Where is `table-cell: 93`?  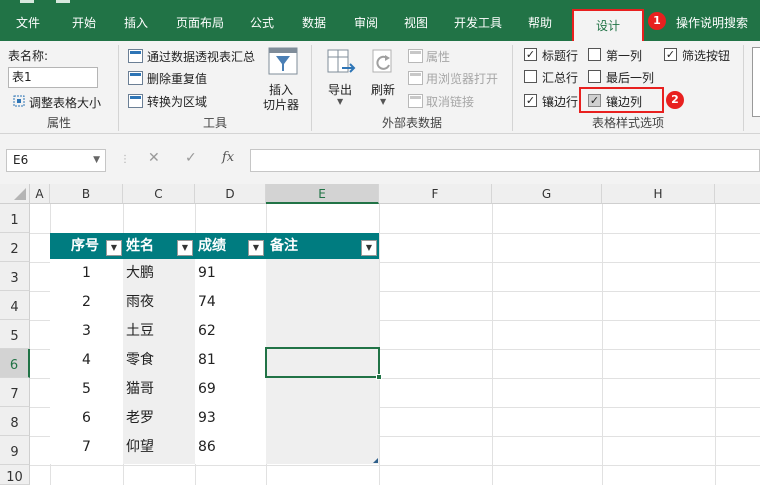
table-cell: 93 is located at coordinates (207, 418).